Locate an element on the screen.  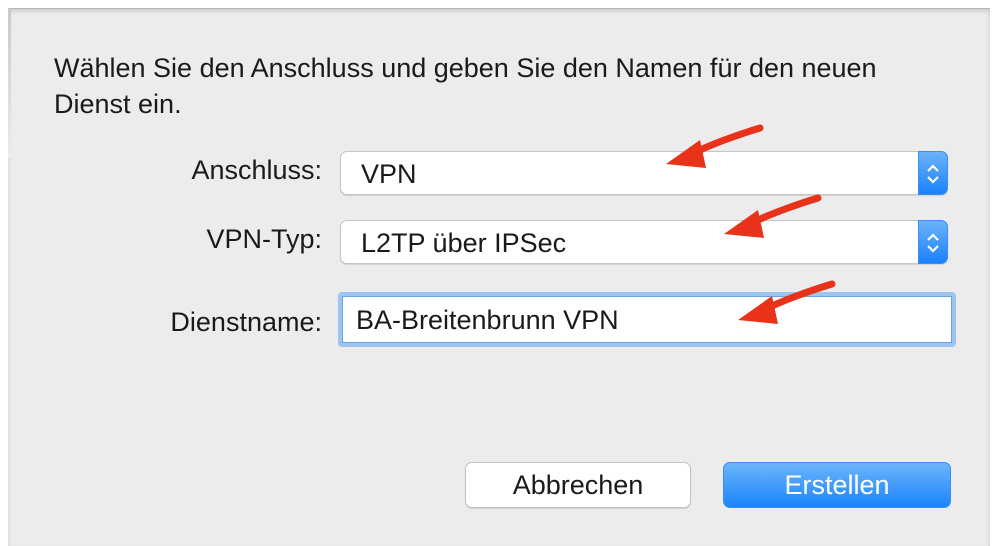
vpn-type-value: L2TP über IPSec is located at coordinates (464, 243).